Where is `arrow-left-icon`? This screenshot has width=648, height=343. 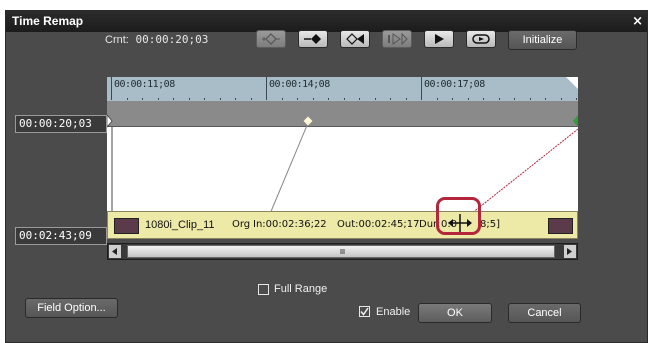 arrow-left-icon is located at coordinates (114, 251).